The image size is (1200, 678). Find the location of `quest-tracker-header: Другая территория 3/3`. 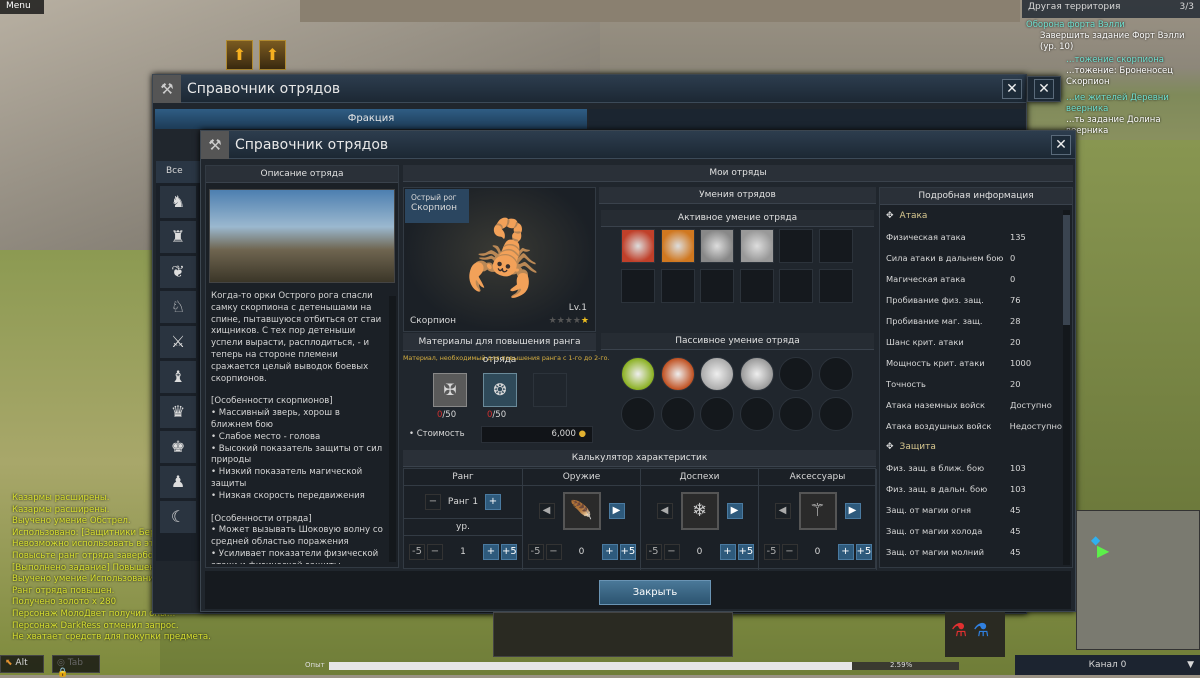

quest-tracker-header: Другая территория 3/3 is located at coordinates (1111, 9).